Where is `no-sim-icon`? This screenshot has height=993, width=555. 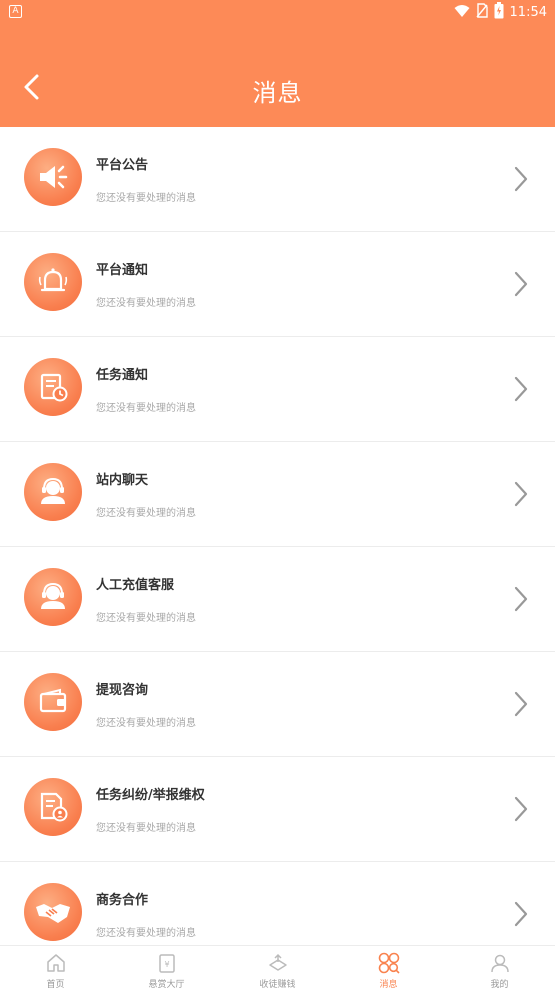 no-sim-icon is located at coordinates (481, 12).